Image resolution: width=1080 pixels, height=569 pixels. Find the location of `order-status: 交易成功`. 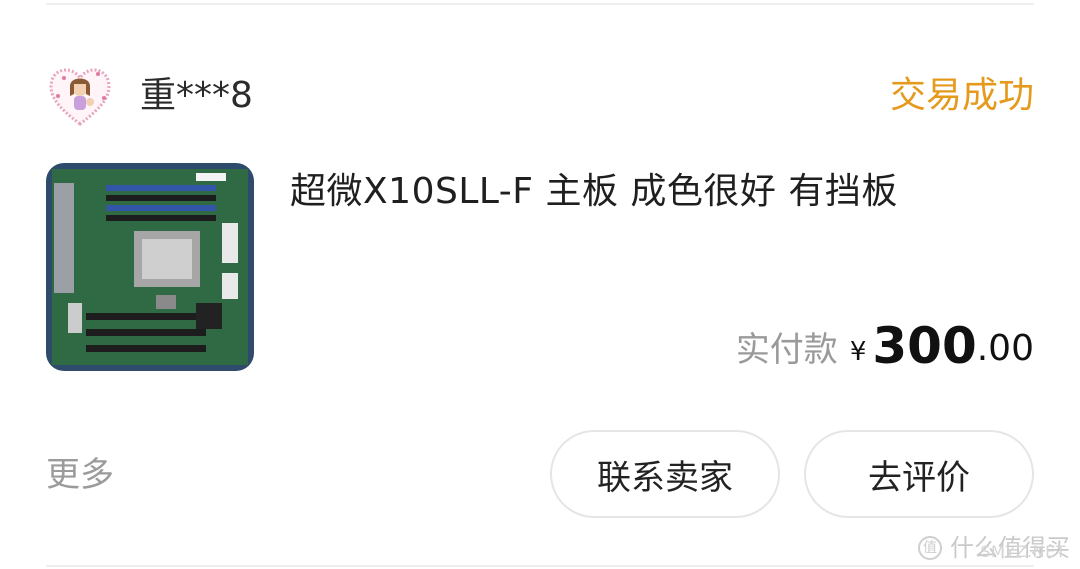

order-status: 交易成功 is located at coordinates (961, 95).